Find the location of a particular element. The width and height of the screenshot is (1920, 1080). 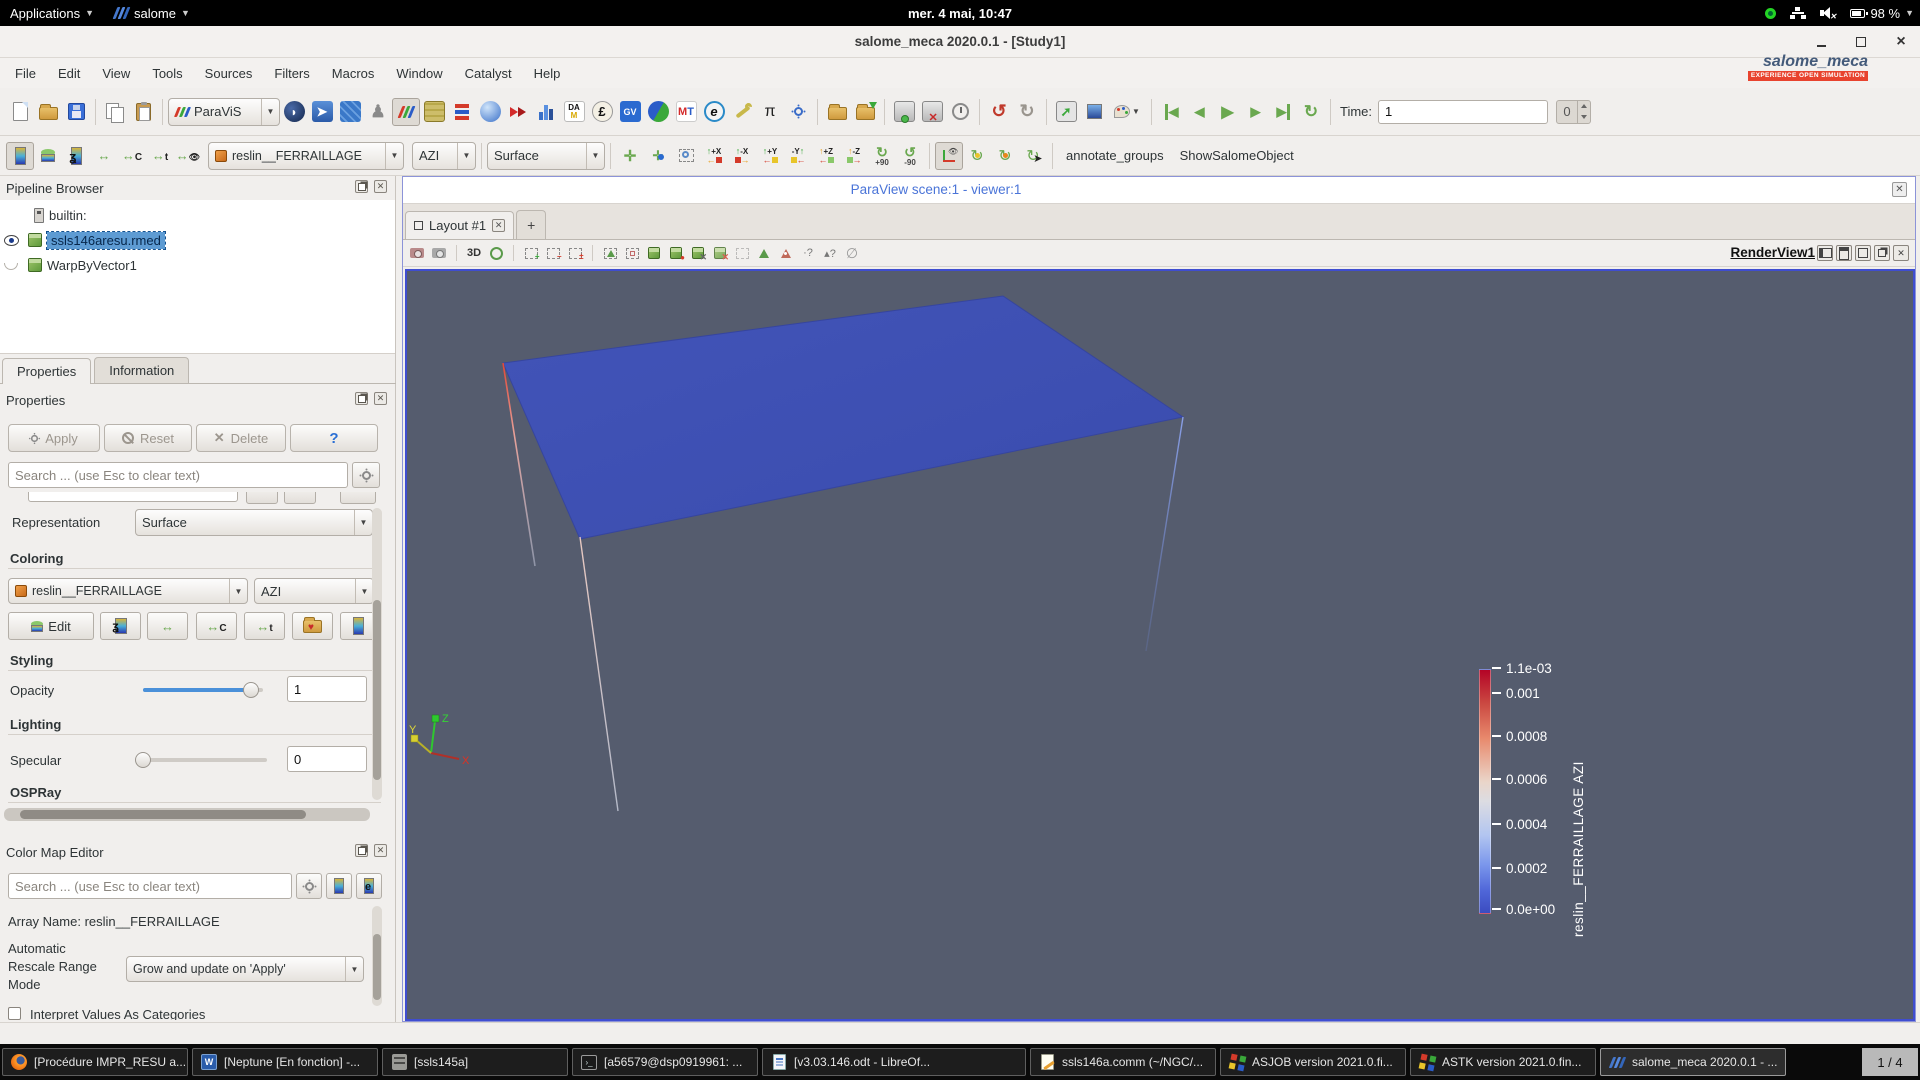

network-icon is located at coordinates (1798, 13).